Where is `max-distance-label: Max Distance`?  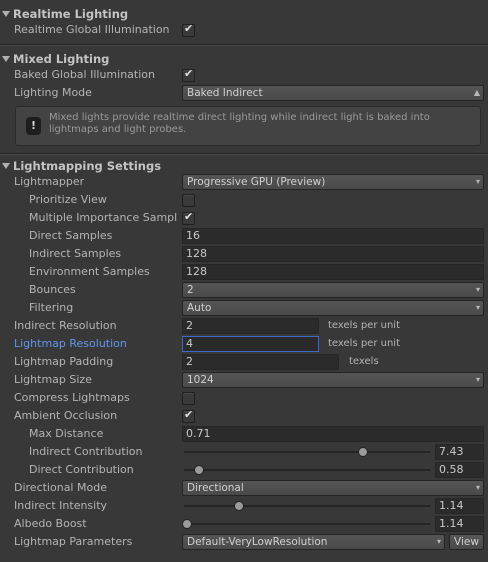
max-distance-label: Max Distance is located at coordinates (66, 433).